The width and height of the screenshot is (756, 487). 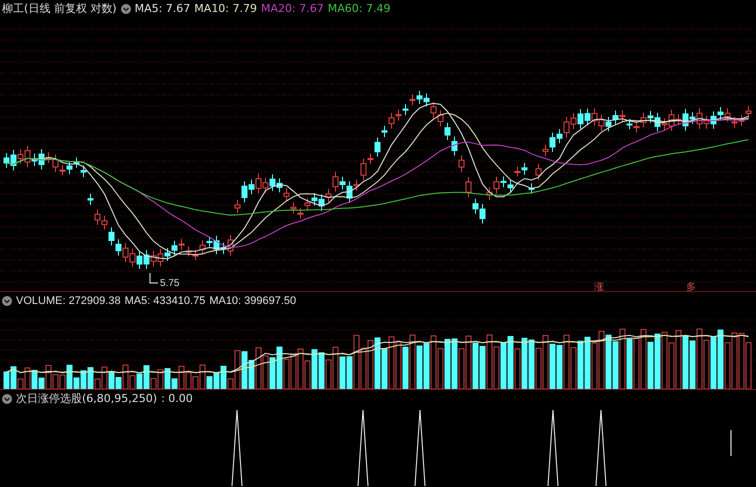 What do you see at coordinates (177, 399) in the screenshot?
I see `indicator-value: : 0.00` at bounding box center [177, 399].